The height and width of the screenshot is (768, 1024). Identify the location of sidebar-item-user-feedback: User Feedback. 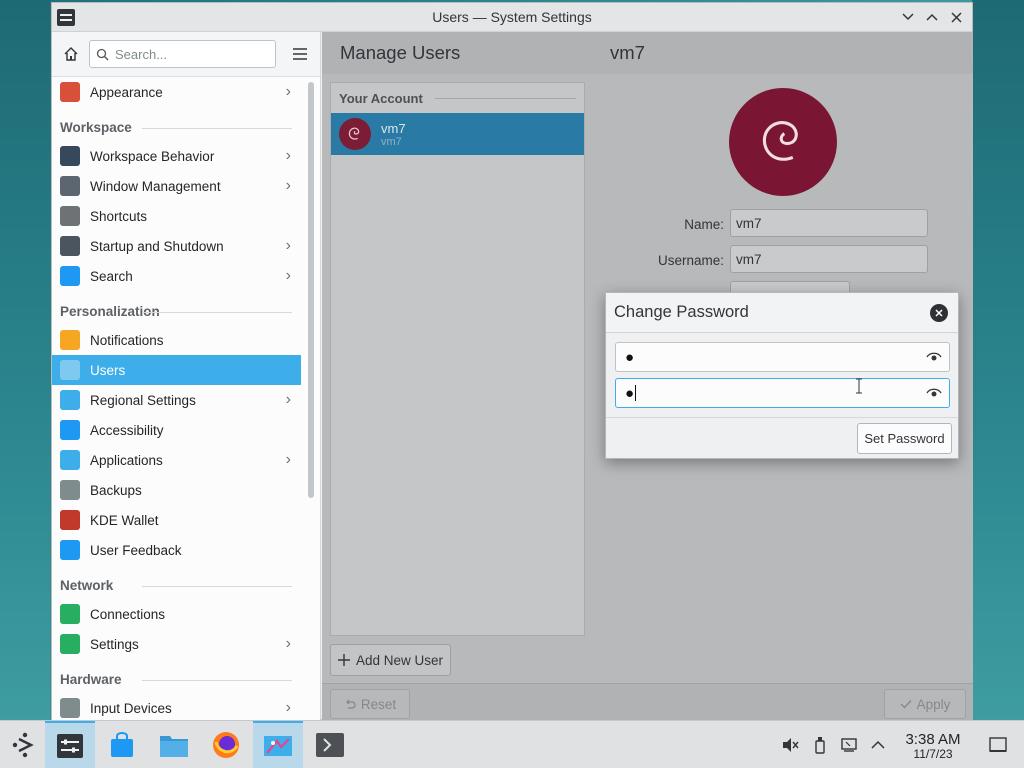
(176, 550).